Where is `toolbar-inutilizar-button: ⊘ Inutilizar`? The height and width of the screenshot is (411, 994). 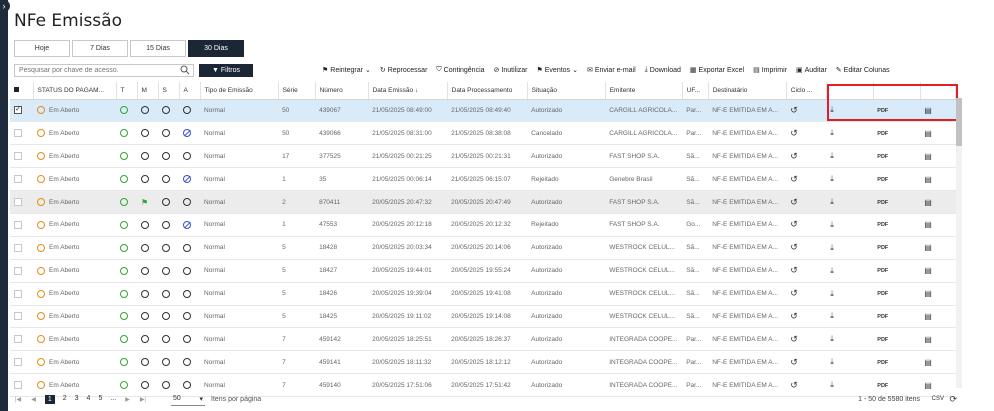
toolbar-inutilizar-button: ⊘ Inutilizar is located at coordinates (511, 70).